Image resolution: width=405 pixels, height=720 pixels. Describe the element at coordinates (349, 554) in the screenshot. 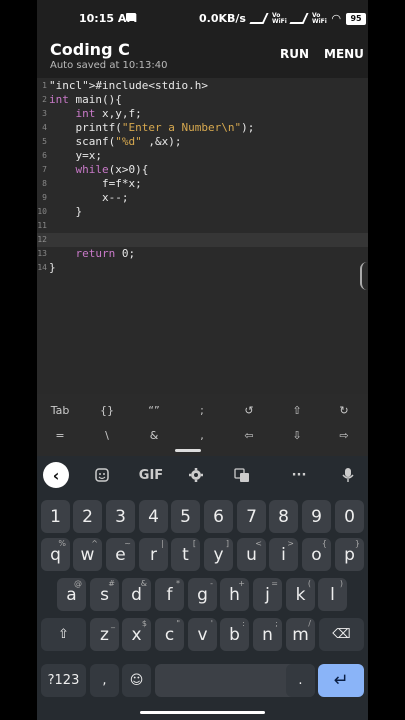

I see `key-p: p}` at that location.